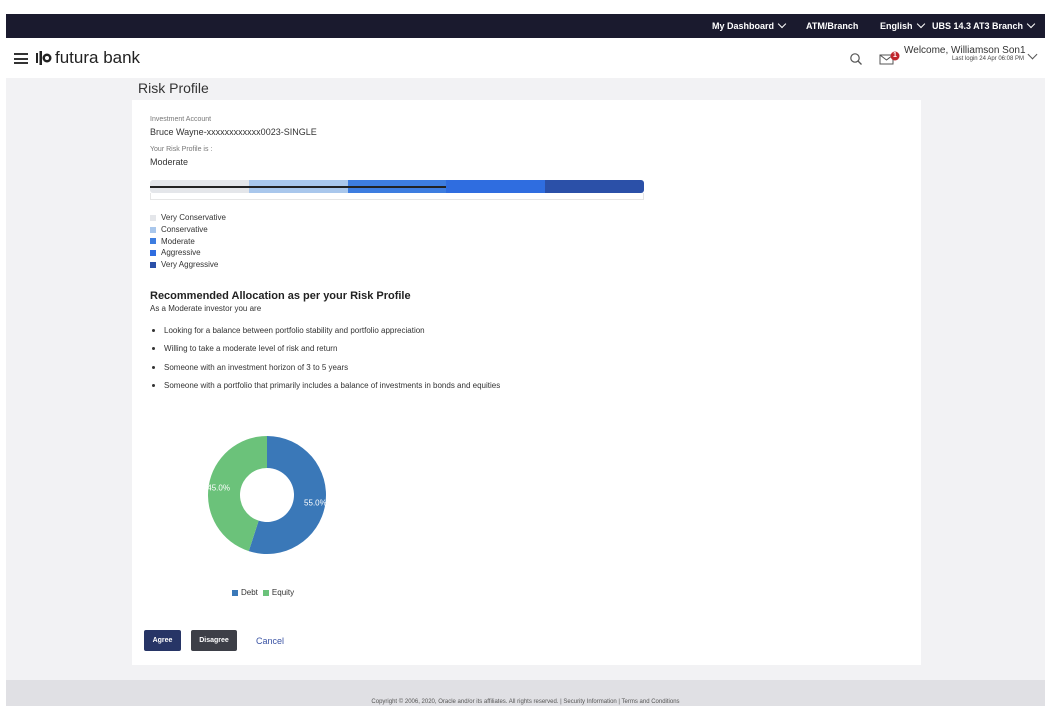  I want to click on risk-profile-value: Moderate, so click(169, 162).